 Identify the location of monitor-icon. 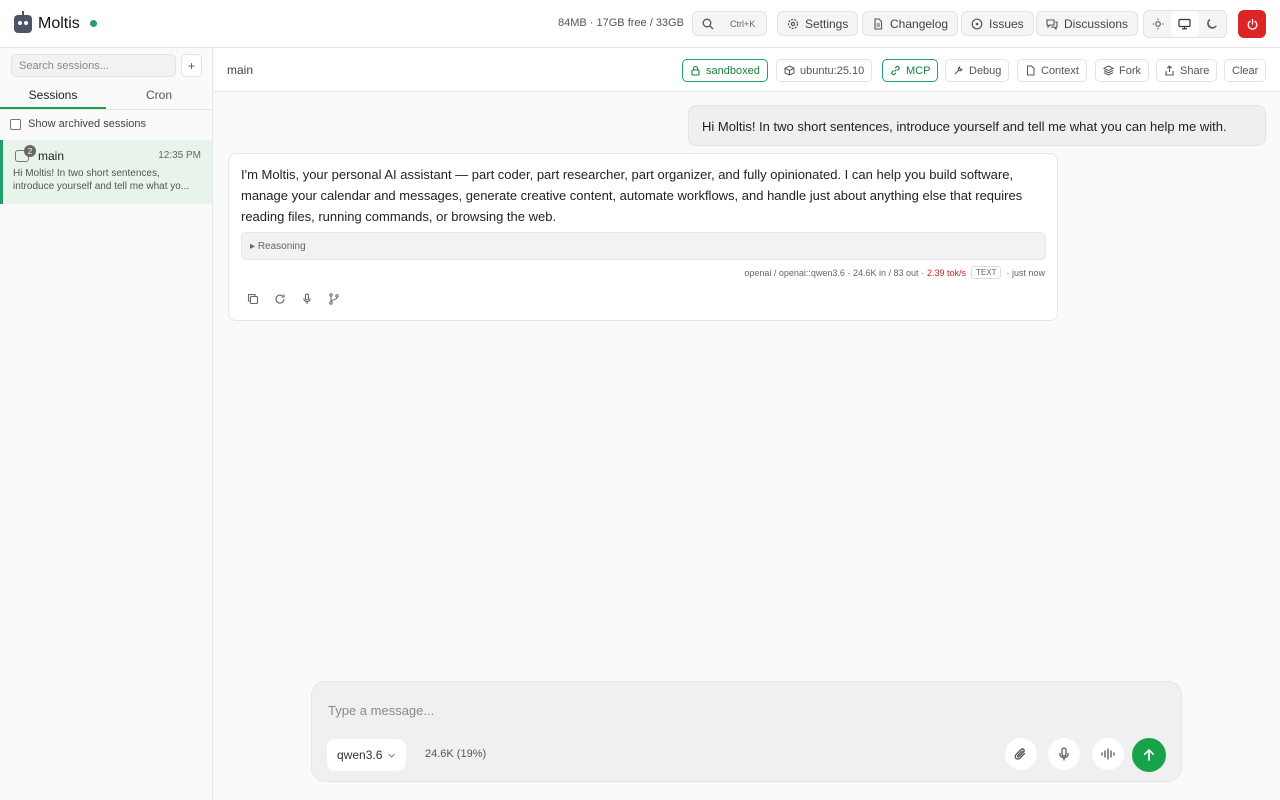
(1185, 24).